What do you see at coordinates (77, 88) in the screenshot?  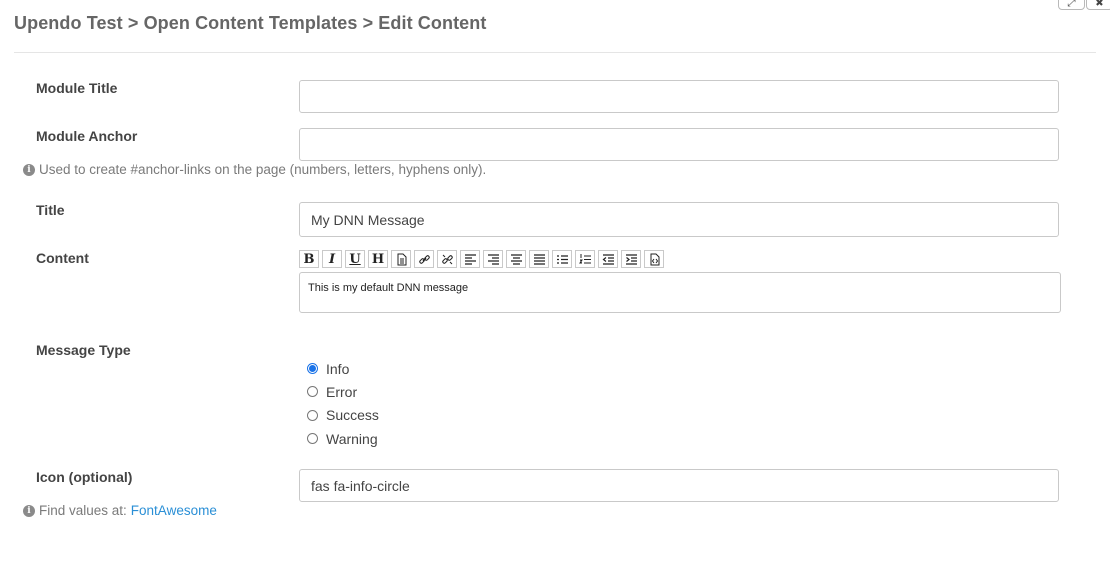 I see `module-title-label: Module Title` at bounding box center [77, 88].